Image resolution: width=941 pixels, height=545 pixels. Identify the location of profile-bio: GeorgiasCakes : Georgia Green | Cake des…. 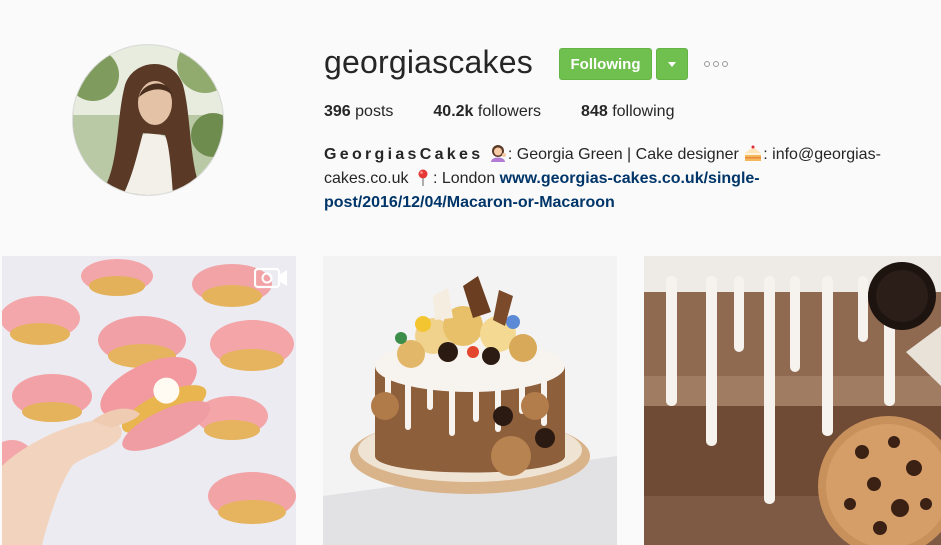
(624, 179).